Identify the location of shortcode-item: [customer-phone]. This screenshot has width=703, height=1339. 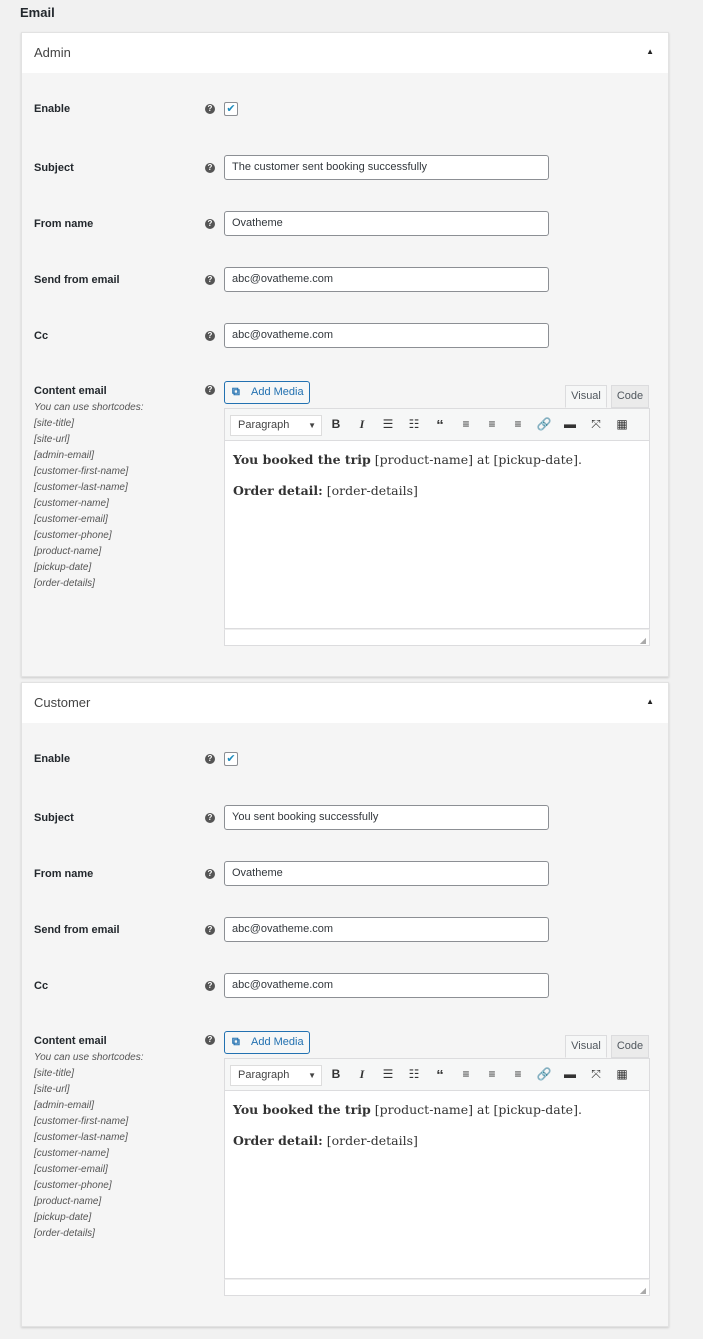
(73, 1185).